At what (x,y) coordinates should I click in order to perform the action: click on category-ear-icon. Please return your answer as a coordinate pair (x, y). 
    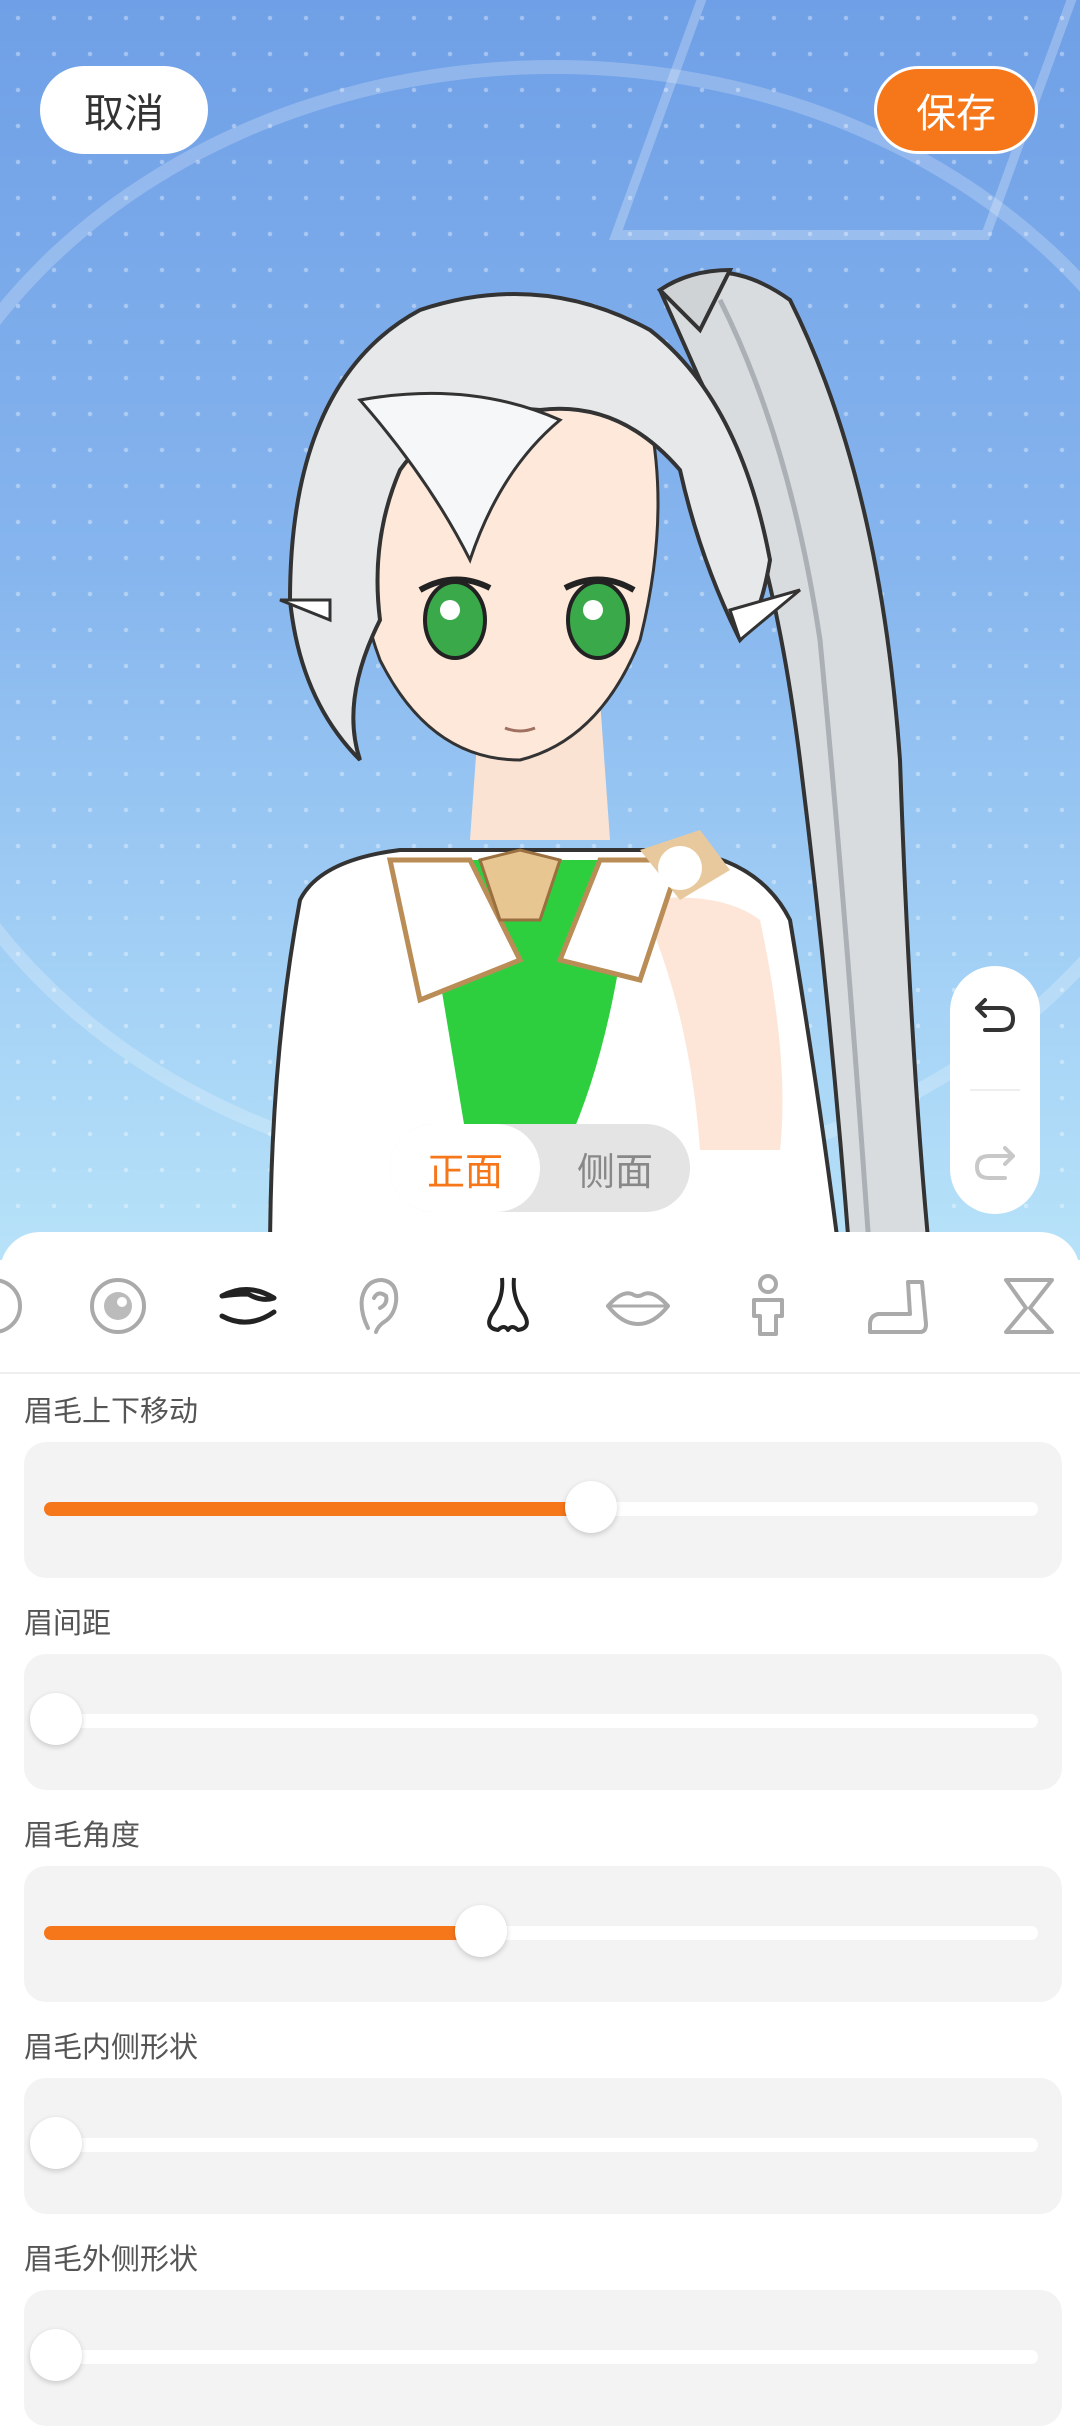
    Looking at the image, I should click on (378, 1306).